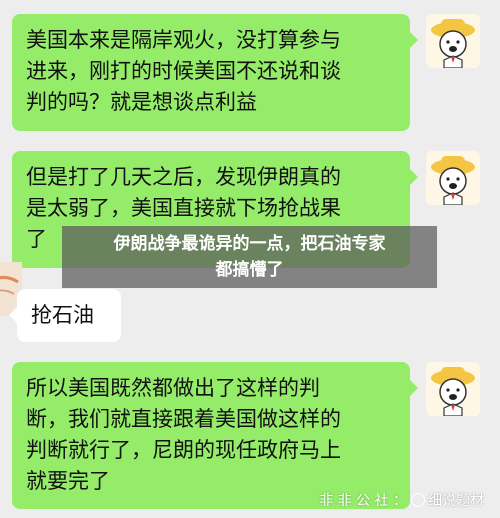 This screenshot has height=518, width=500. Describe the element at coordinates (183, 177) in the screenshot. I see `message-line: 但是打了几天之后，发现伊朗真的` at that location.